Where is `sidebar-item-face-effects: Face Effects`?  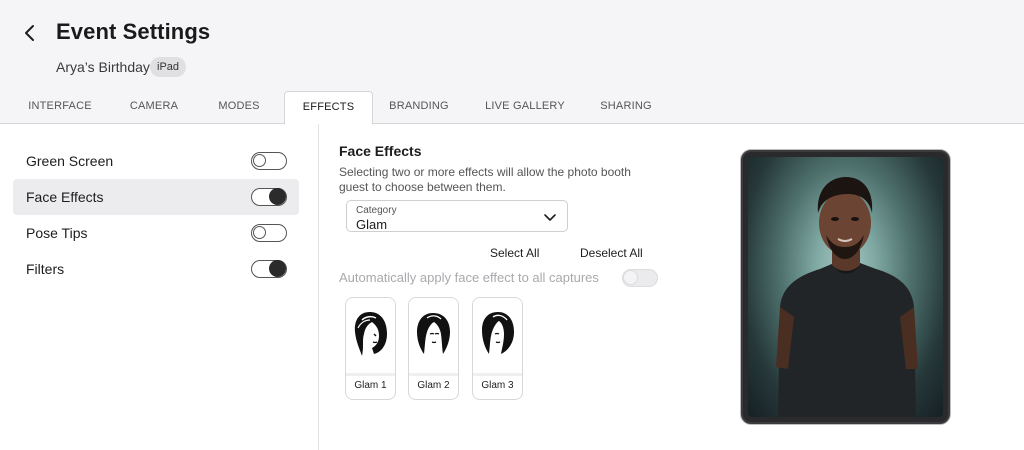
sidebar-item-face-effects: Face Effects is located at coordinates (156, 197).